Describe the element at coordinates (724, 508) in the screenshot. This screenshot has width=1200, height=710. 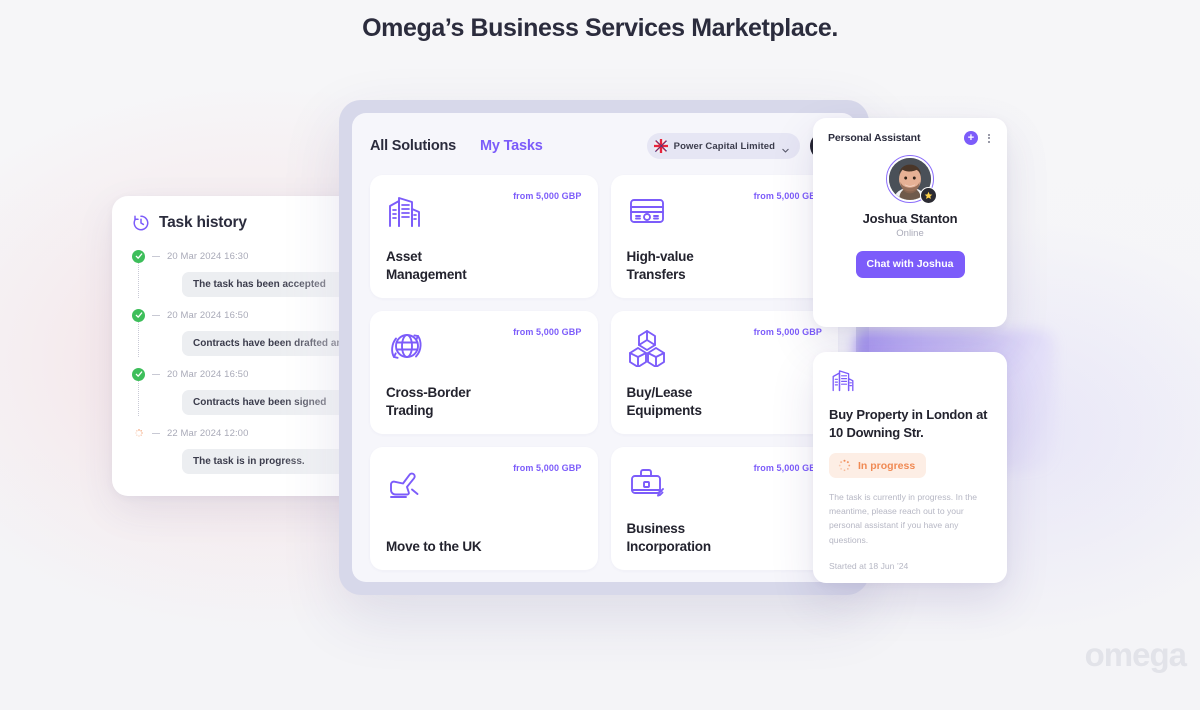
I see `service-card: from 5,000 GBP Business Incorporation` at that location.